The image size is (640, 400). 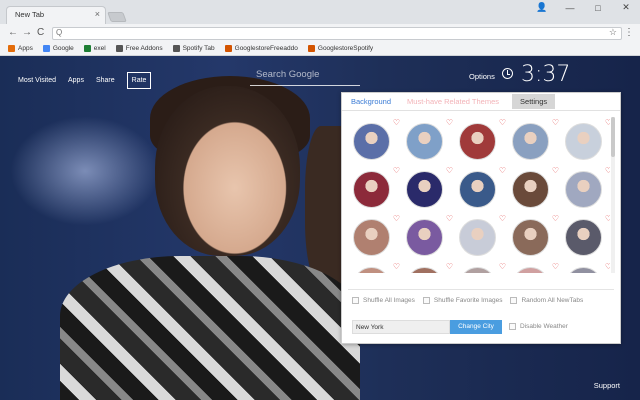 I want to click on maximize-button: □, so click(x=598, y=8).